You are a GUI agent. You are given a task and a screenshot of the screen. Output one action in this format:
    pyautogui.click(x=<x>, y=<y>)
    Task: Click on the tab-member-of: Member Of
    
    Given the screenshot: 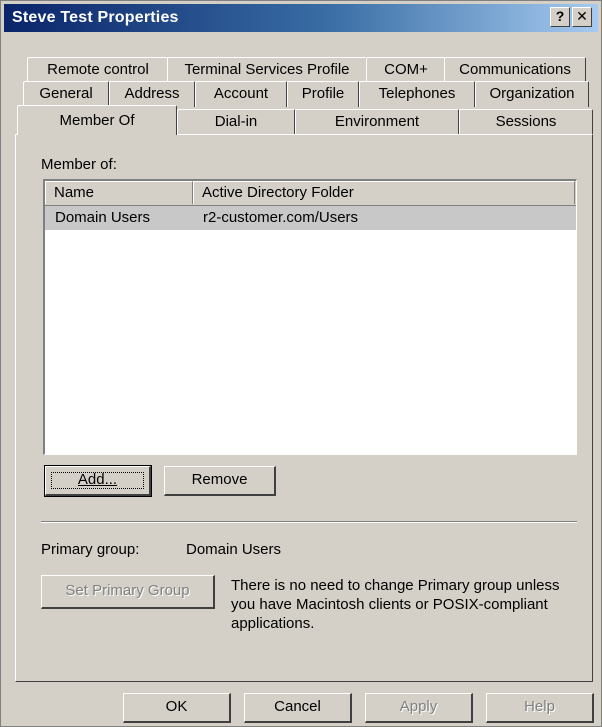 What is the action you would take?
    pyautogui.click(x=97, y=120)
    